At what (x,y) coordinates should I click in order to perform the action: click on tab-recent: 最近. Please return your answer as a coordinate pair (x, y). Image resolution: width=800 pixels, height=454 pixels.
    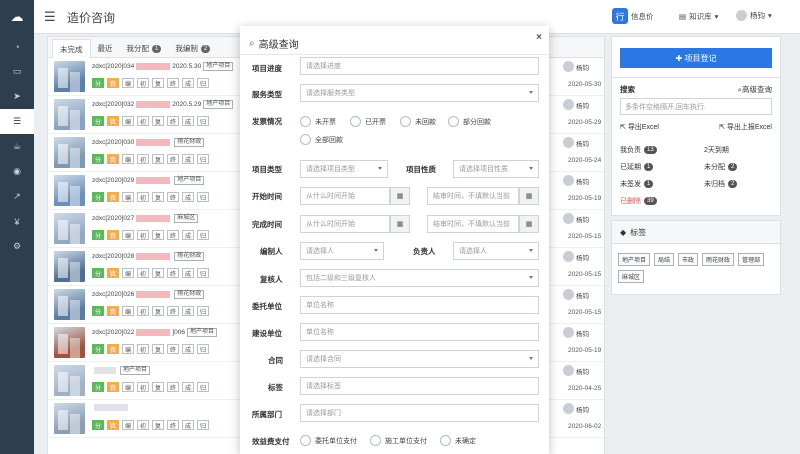
    Looking at the image, I should click on (105, 48).